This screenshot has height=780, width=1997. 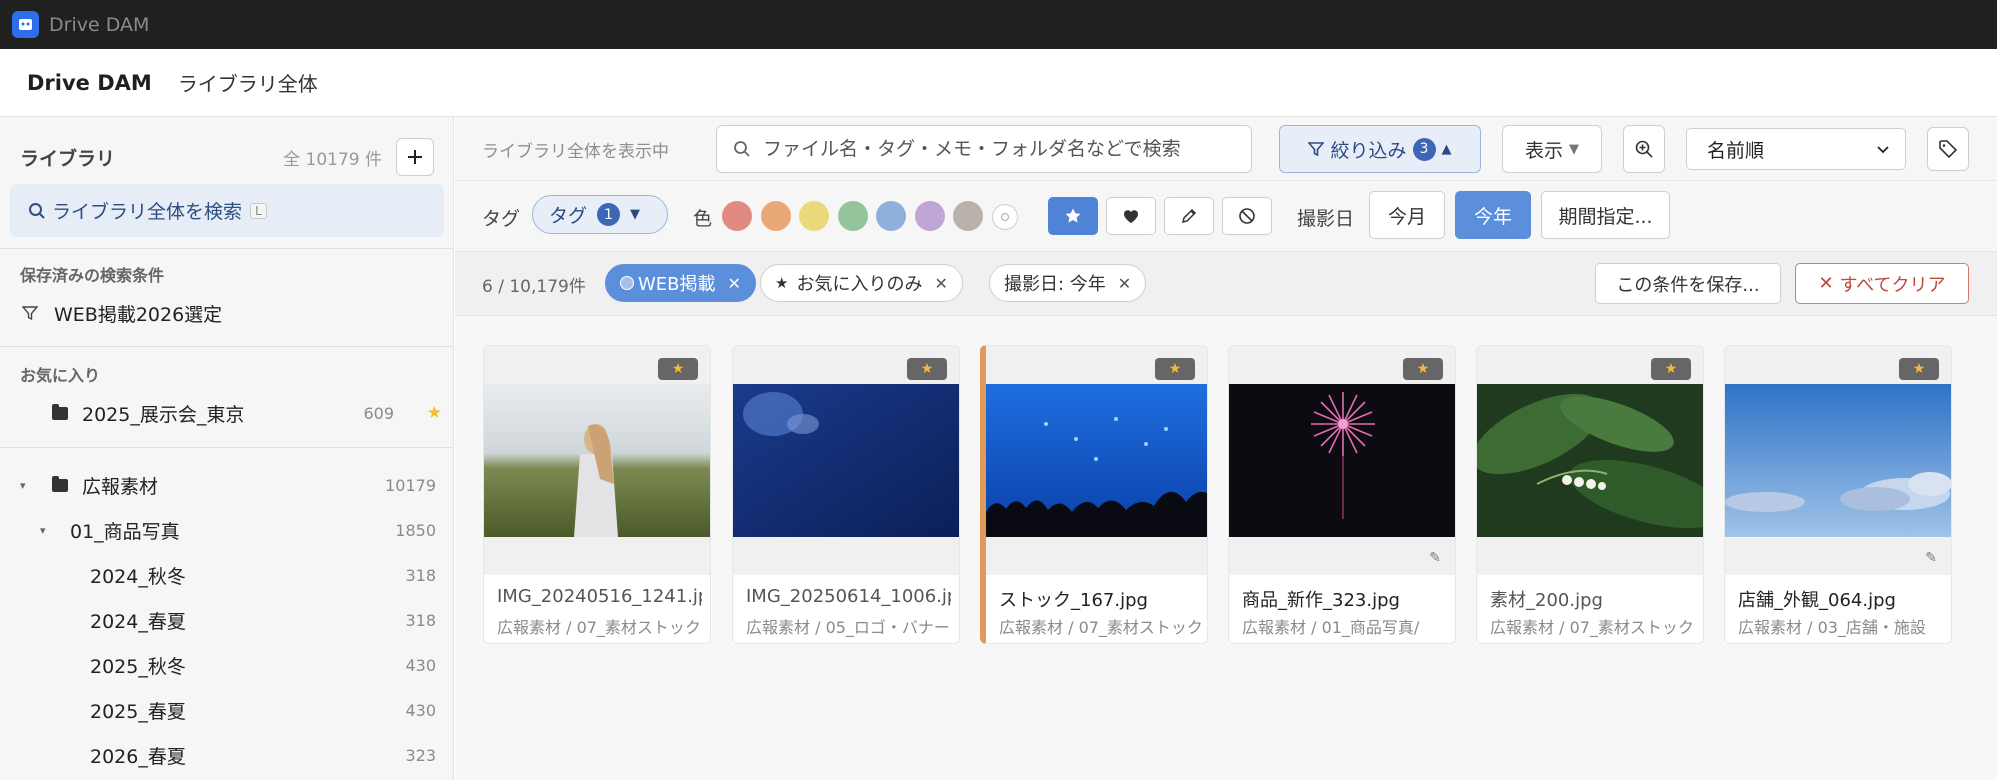 I want to click on sort-value: 名前順, so click(x=1736, y=150).